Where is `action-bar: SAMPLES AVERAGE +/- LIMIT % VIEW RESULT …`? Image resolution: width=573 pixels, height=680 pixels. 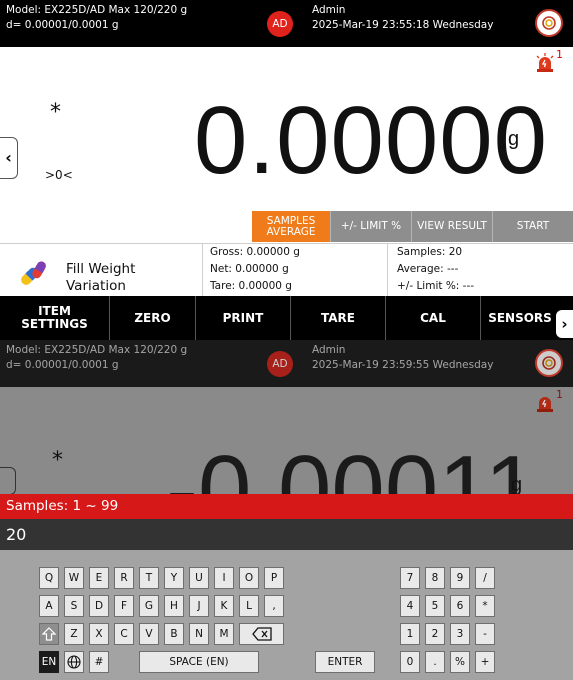 action-bar: SAMPLES AVERAGE +/- LIMIT % VIEW RESULT … is located at coordinates (412, 226).